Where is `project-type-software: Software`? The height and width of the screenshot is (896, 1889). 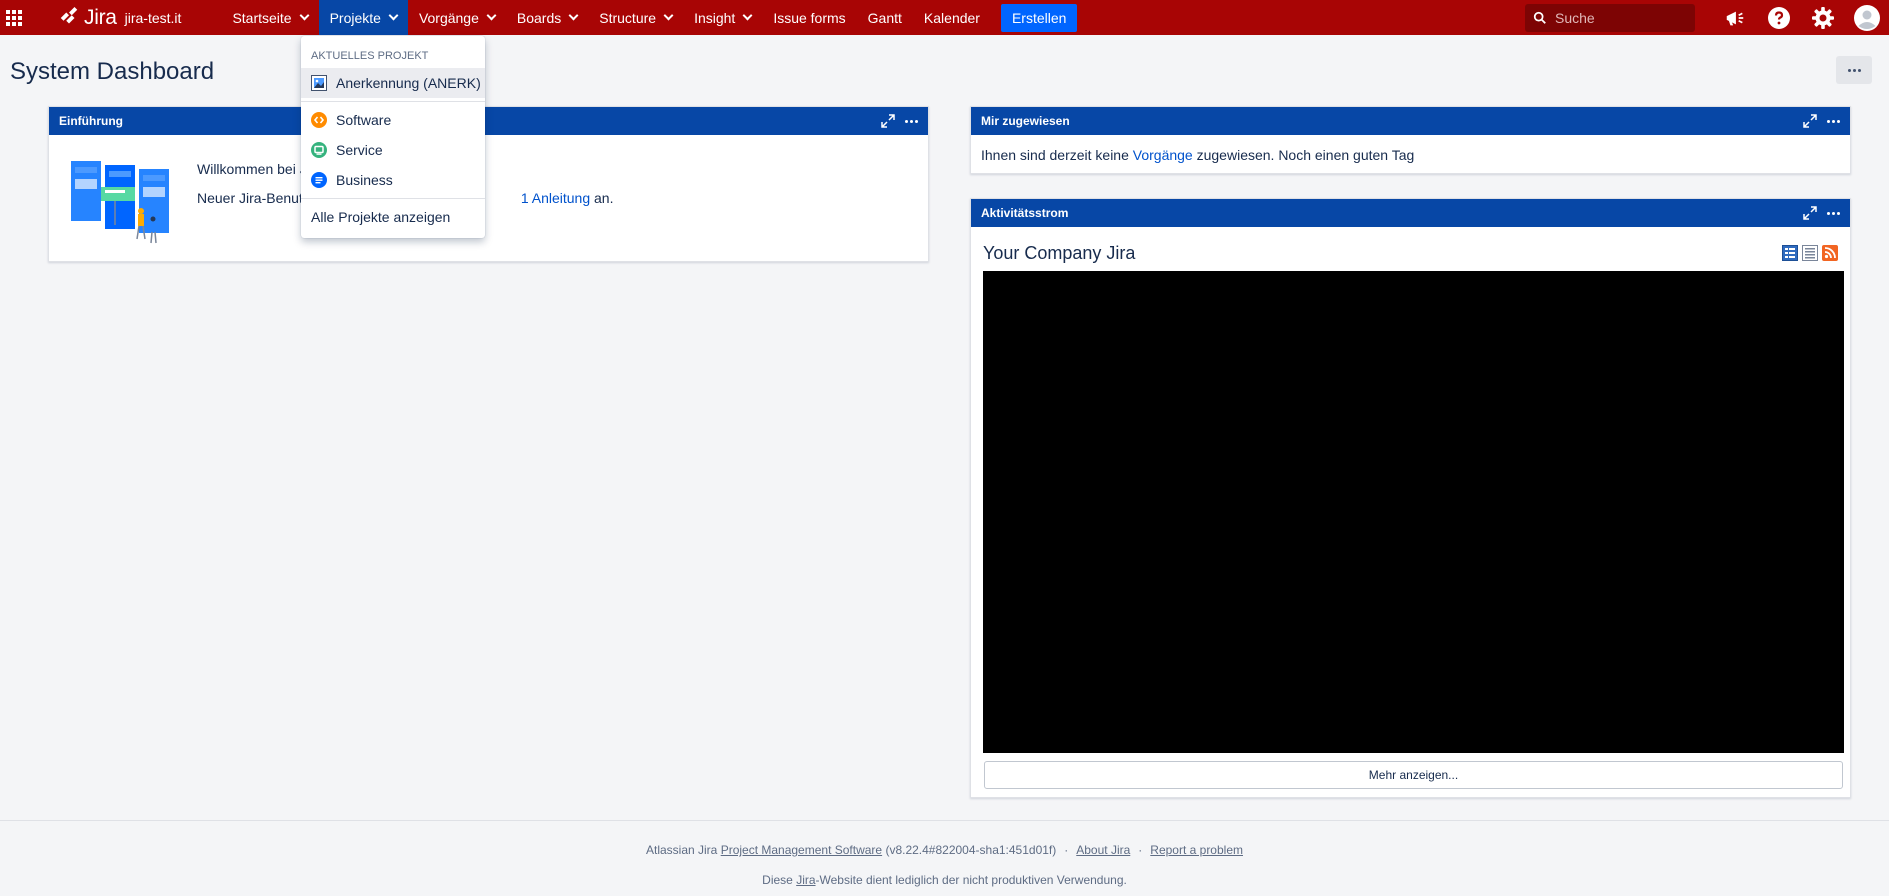 project-type-software: Software is located at coordinates (393, 120).